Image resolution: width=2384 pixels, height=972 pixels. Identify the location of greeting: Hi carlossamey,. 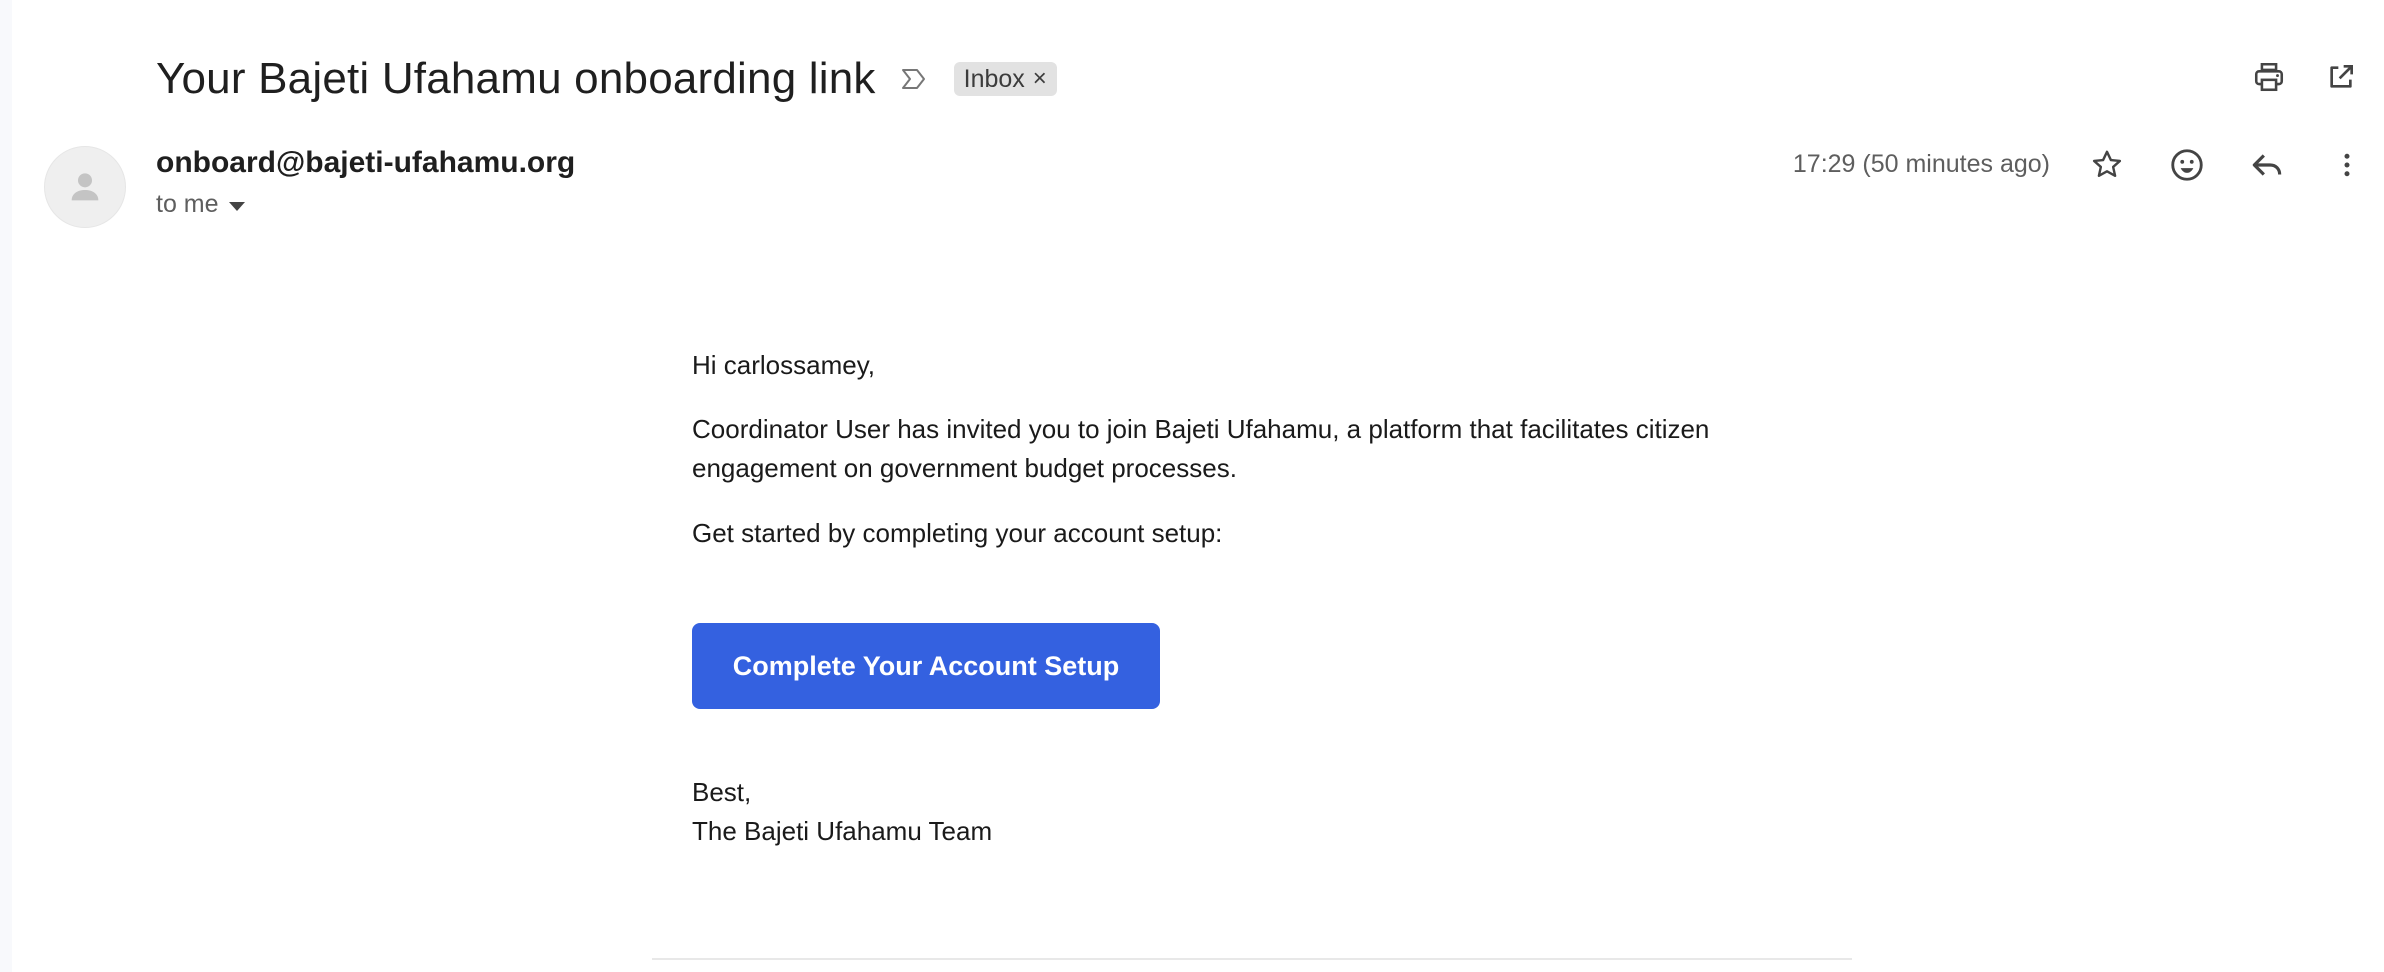
(784, 365).